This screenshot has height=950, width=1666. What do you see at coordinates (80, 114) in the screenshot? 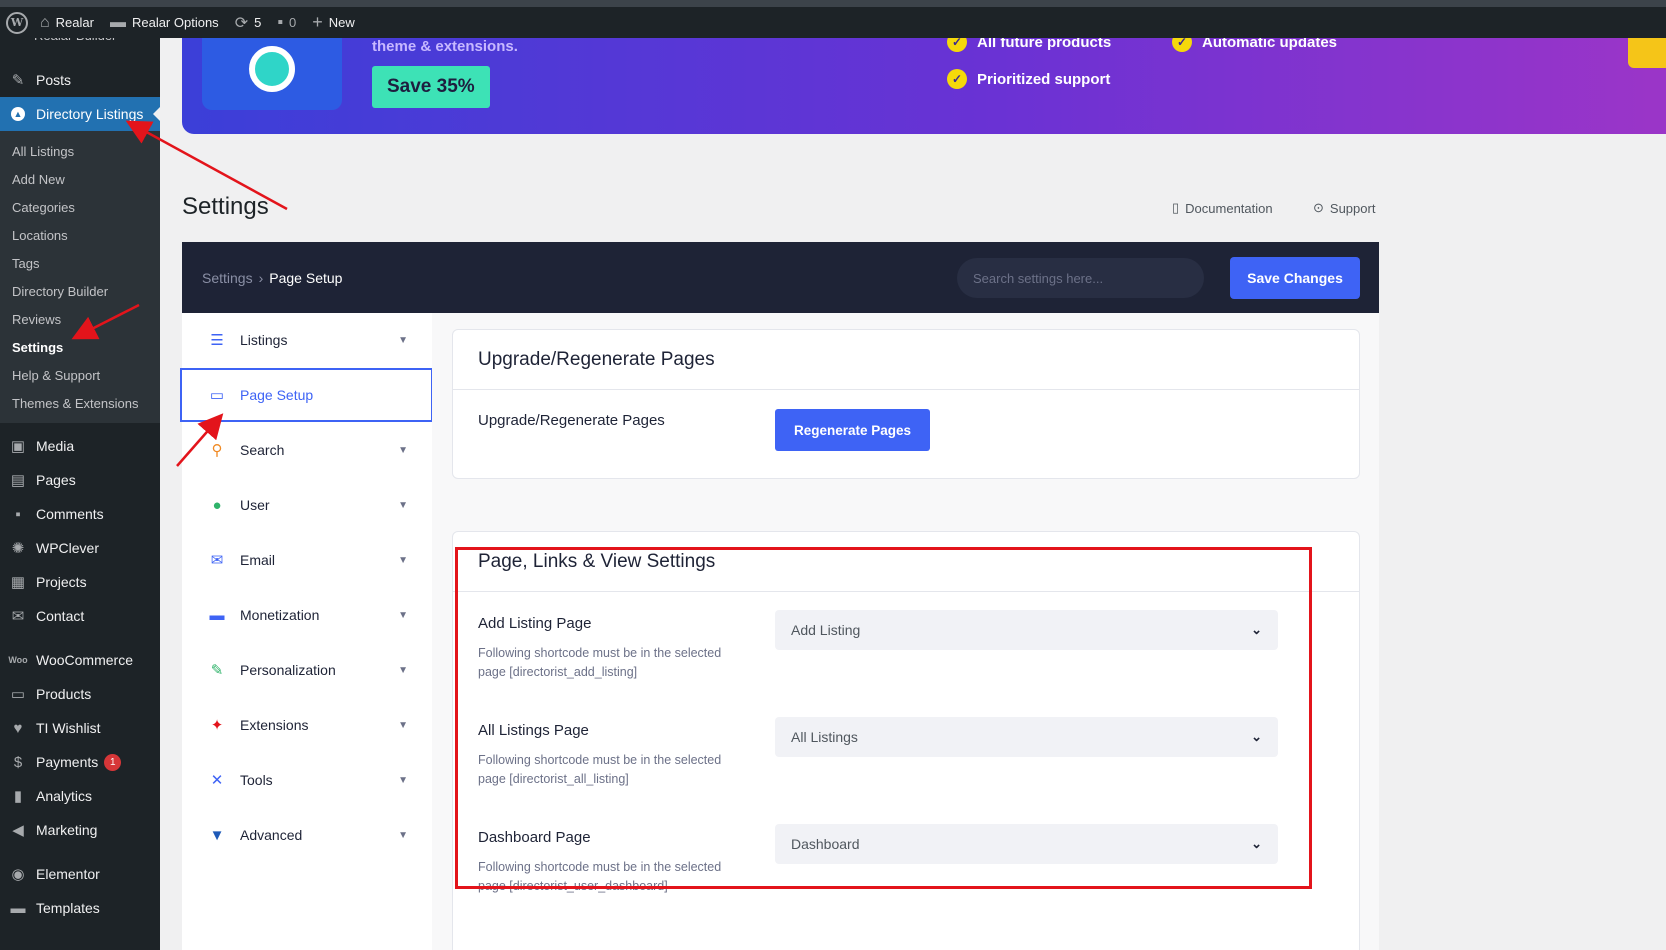
I see `sidebar-item-directory-listings: ▲ Directory Listings` at bounding box center [80, 114].